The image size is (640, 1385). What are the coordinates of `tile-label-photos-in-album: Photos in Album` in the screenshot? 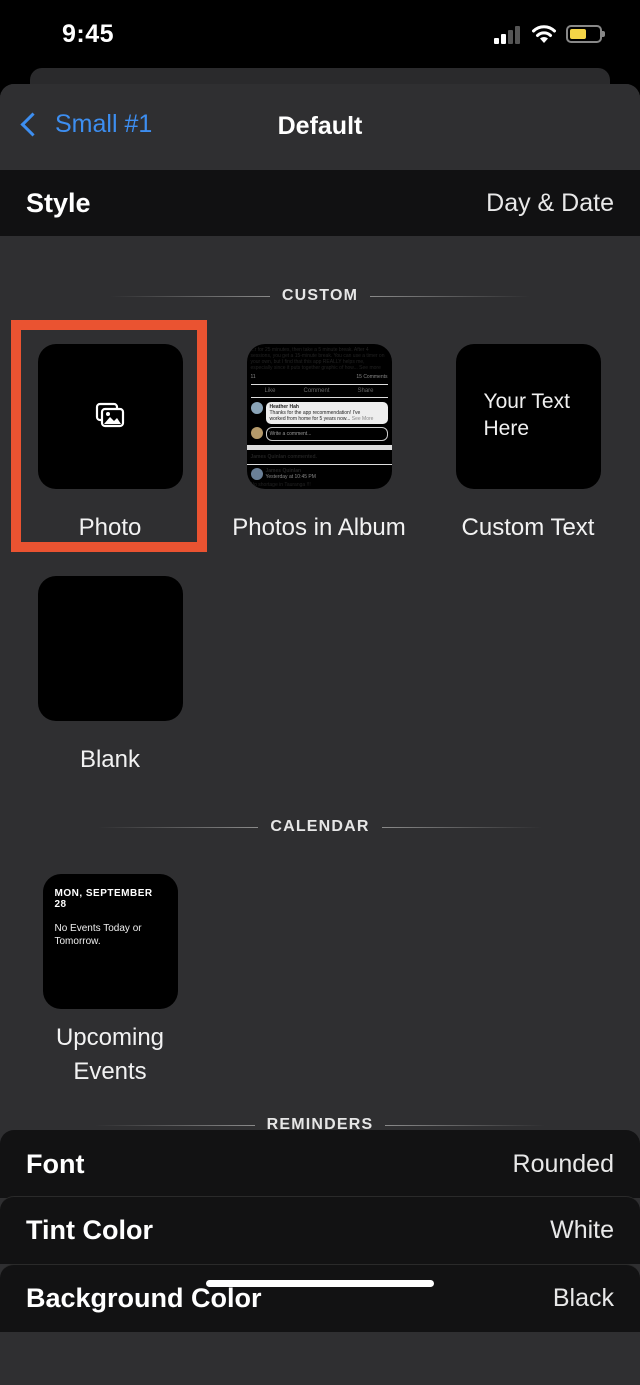 It's located at (319, 527).